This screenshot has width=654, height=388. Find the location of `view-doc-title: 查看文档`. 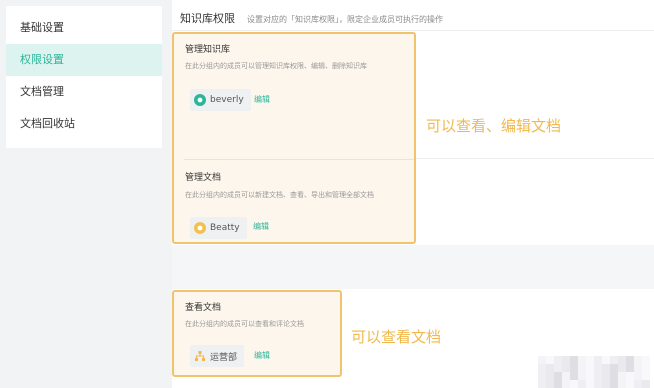

view-doc-title: 查看文档 is located at coordinates (203, 308).